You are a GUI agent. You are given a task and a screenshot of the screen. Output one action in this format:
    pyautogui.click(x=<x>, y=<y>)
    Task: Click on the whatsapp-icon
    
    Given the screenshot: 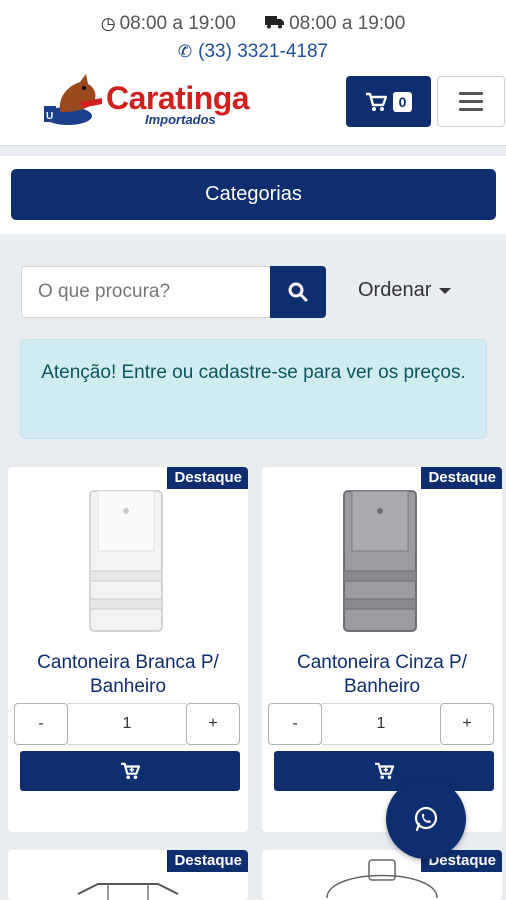 What is the action you would take?
    pyautogui.click(x=426, y=819)
    